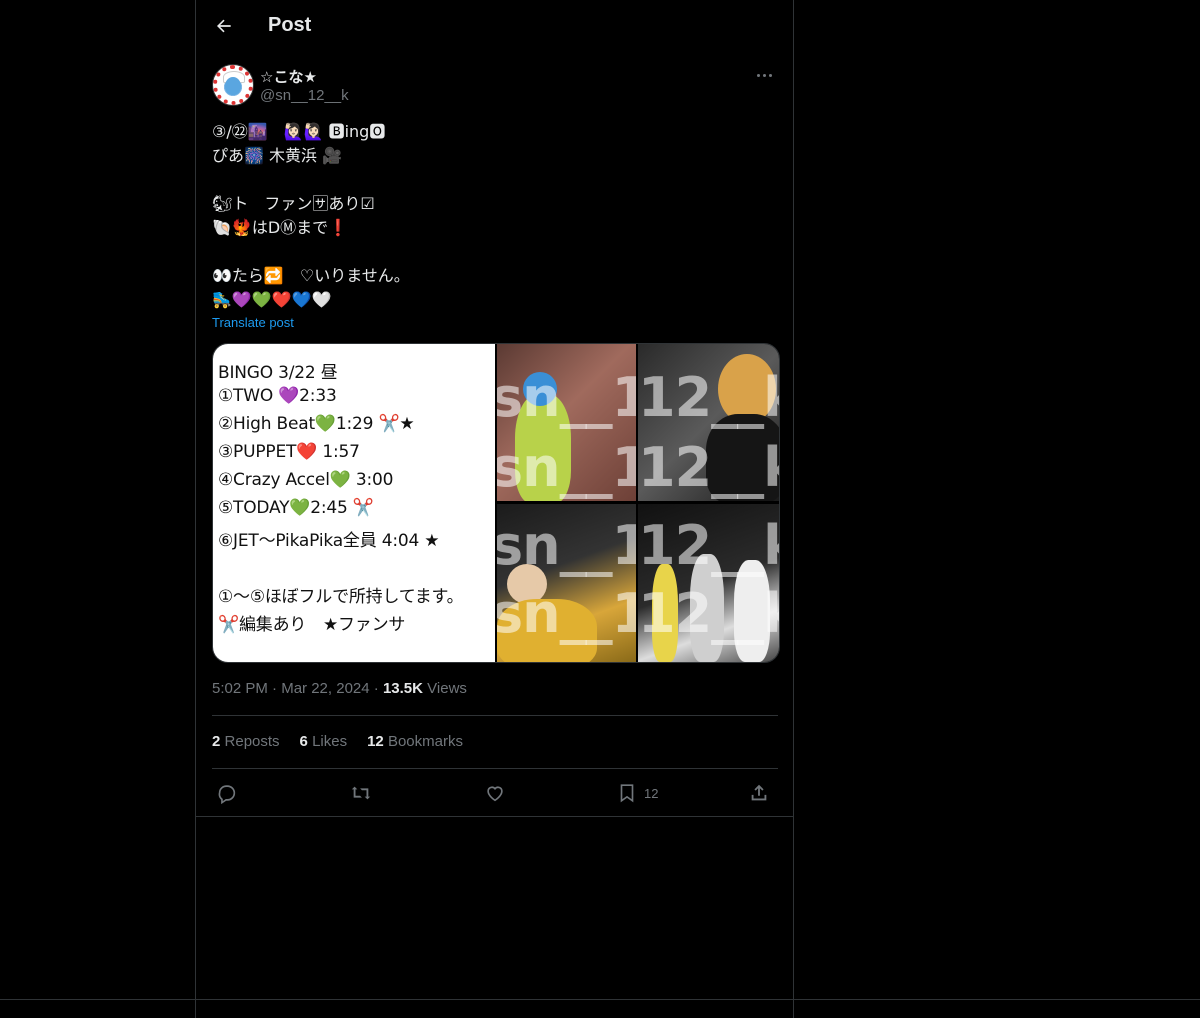 This screenshot has width=1200, height=1018. I want to click on bookmark-count: 12, so click(651, 793).